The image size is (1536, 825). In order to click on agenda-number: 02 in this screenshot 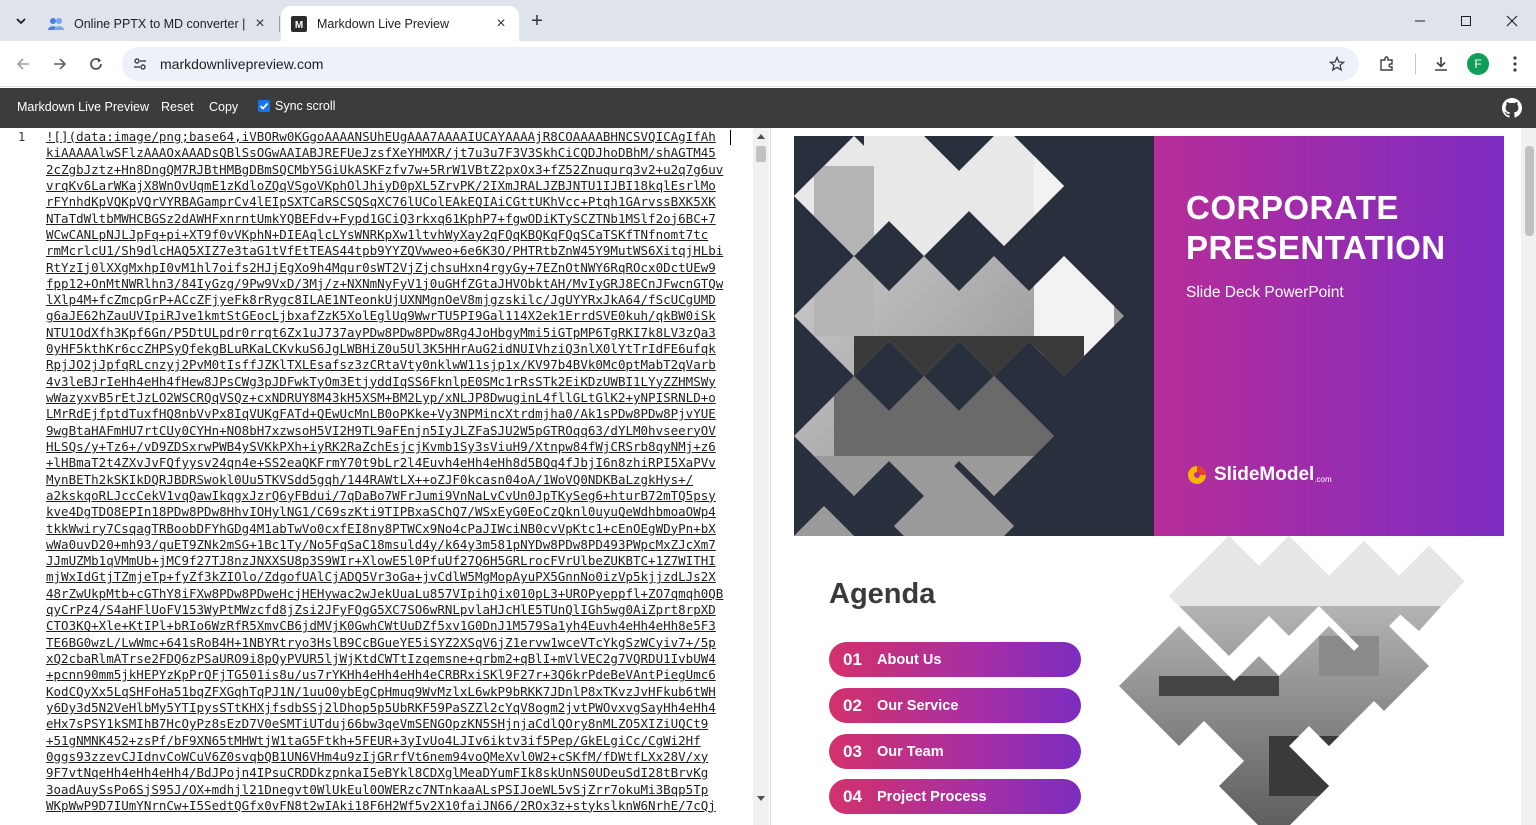, I will do `click(852, 705)`.